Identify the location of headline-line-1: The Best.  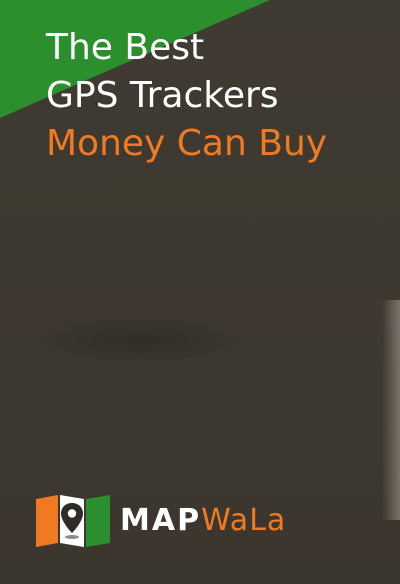
(125, 47).